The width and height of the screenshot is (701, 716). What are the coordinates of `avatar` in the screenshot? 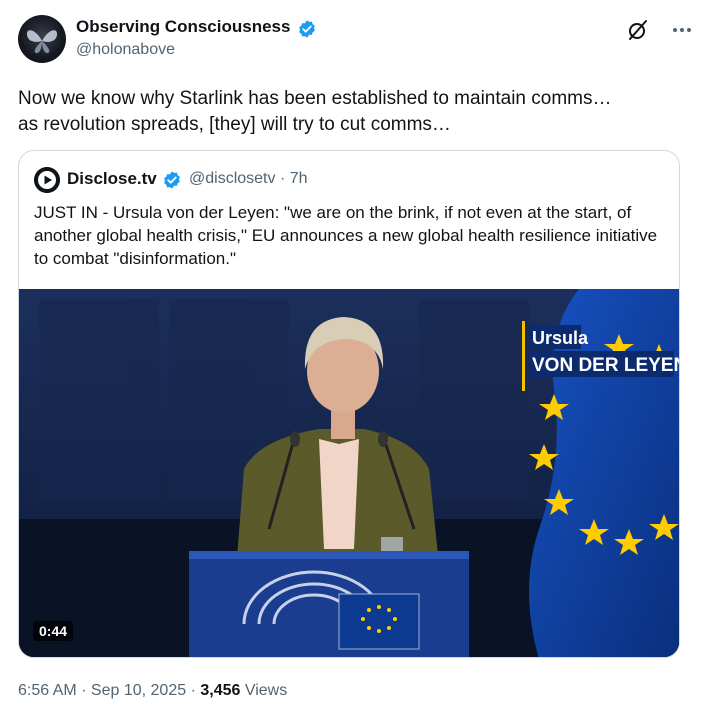 It's located at (42, 39).